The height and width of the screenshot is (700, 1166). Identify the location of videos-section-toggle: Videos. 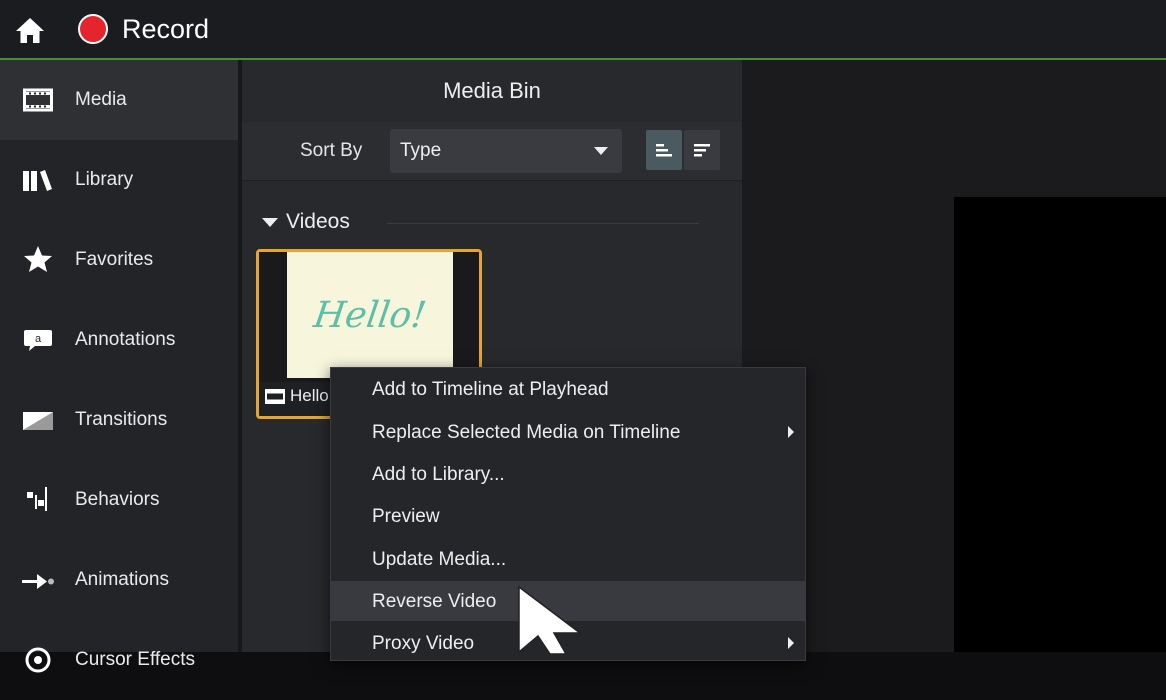
(306, 222).